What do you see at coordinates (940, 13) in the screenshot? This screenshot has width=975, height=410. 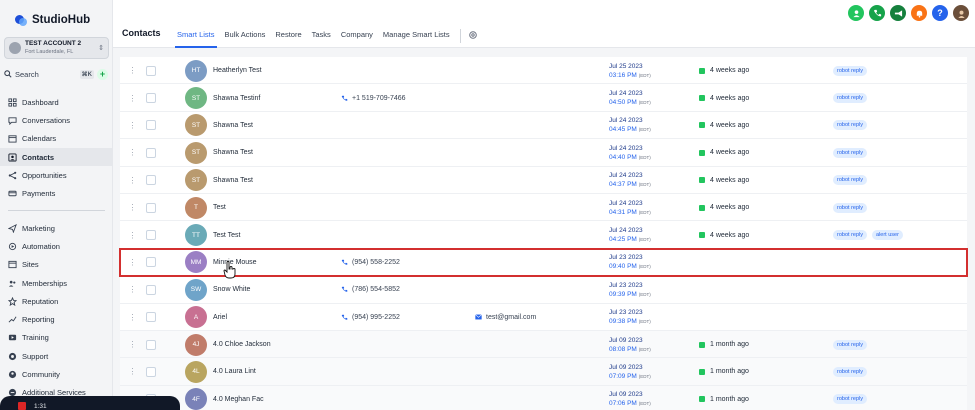 I see `help-icon: ?` at bounding box center [940, 13].